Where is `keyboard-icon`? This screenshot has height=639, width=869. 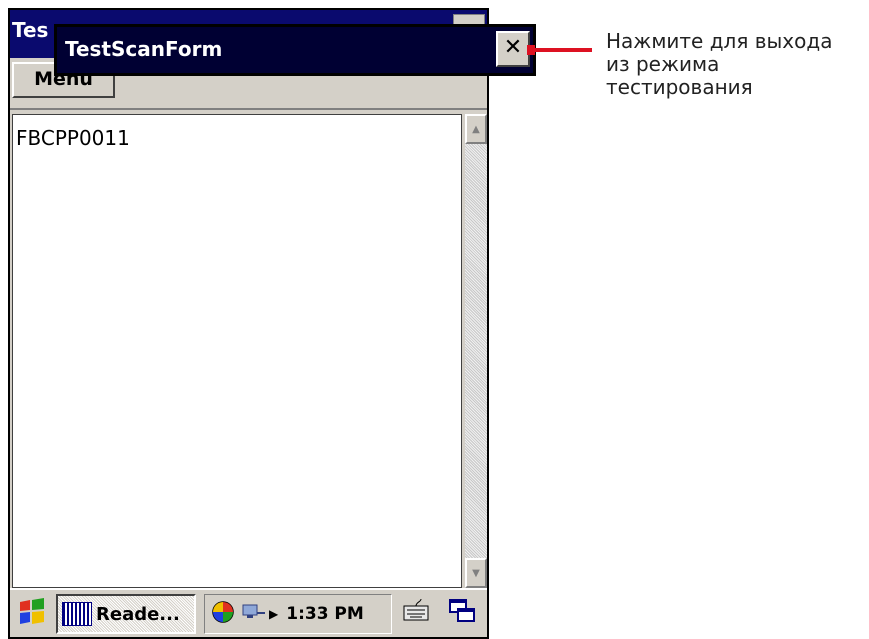 keyboard-icon is located at coordinates (416, 614).